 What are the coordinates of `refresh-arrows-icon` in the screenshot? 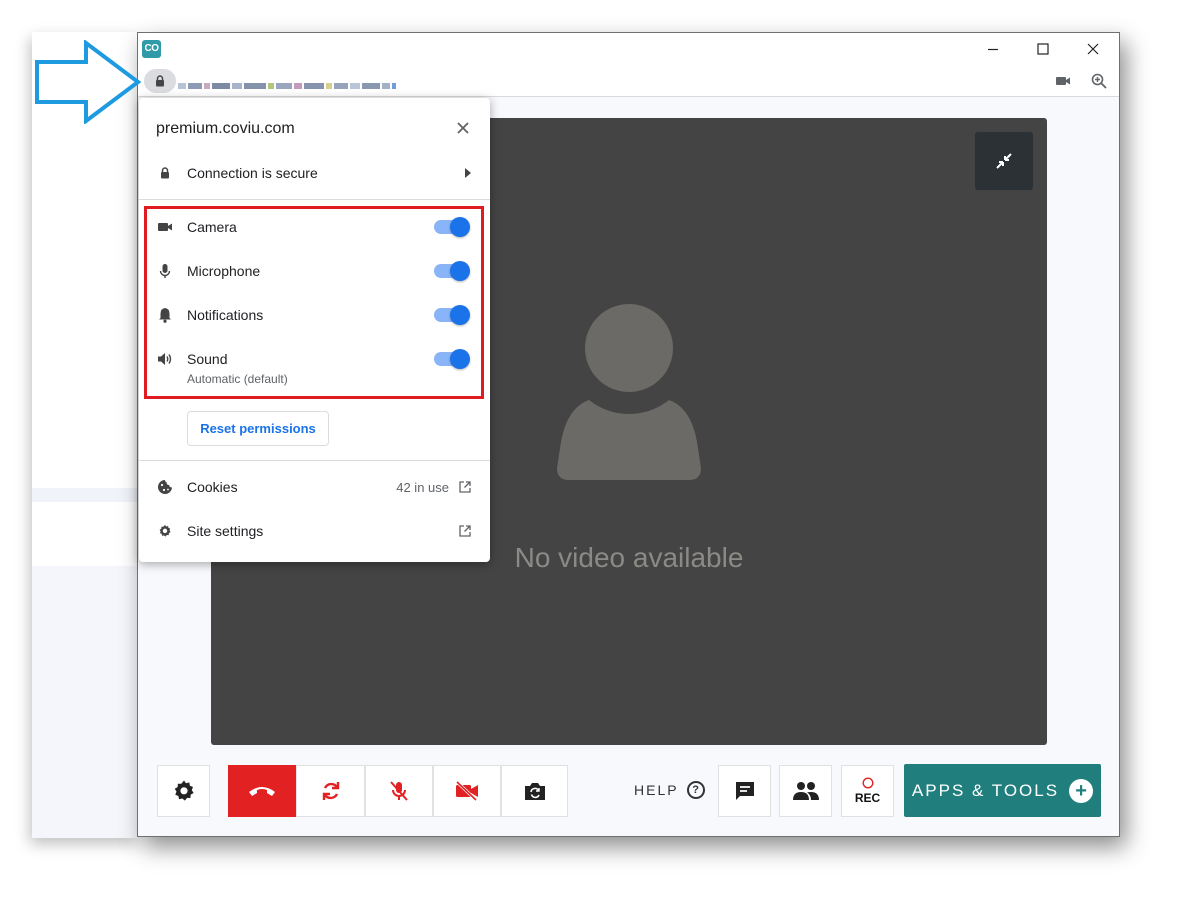 It's located at (330, 791).